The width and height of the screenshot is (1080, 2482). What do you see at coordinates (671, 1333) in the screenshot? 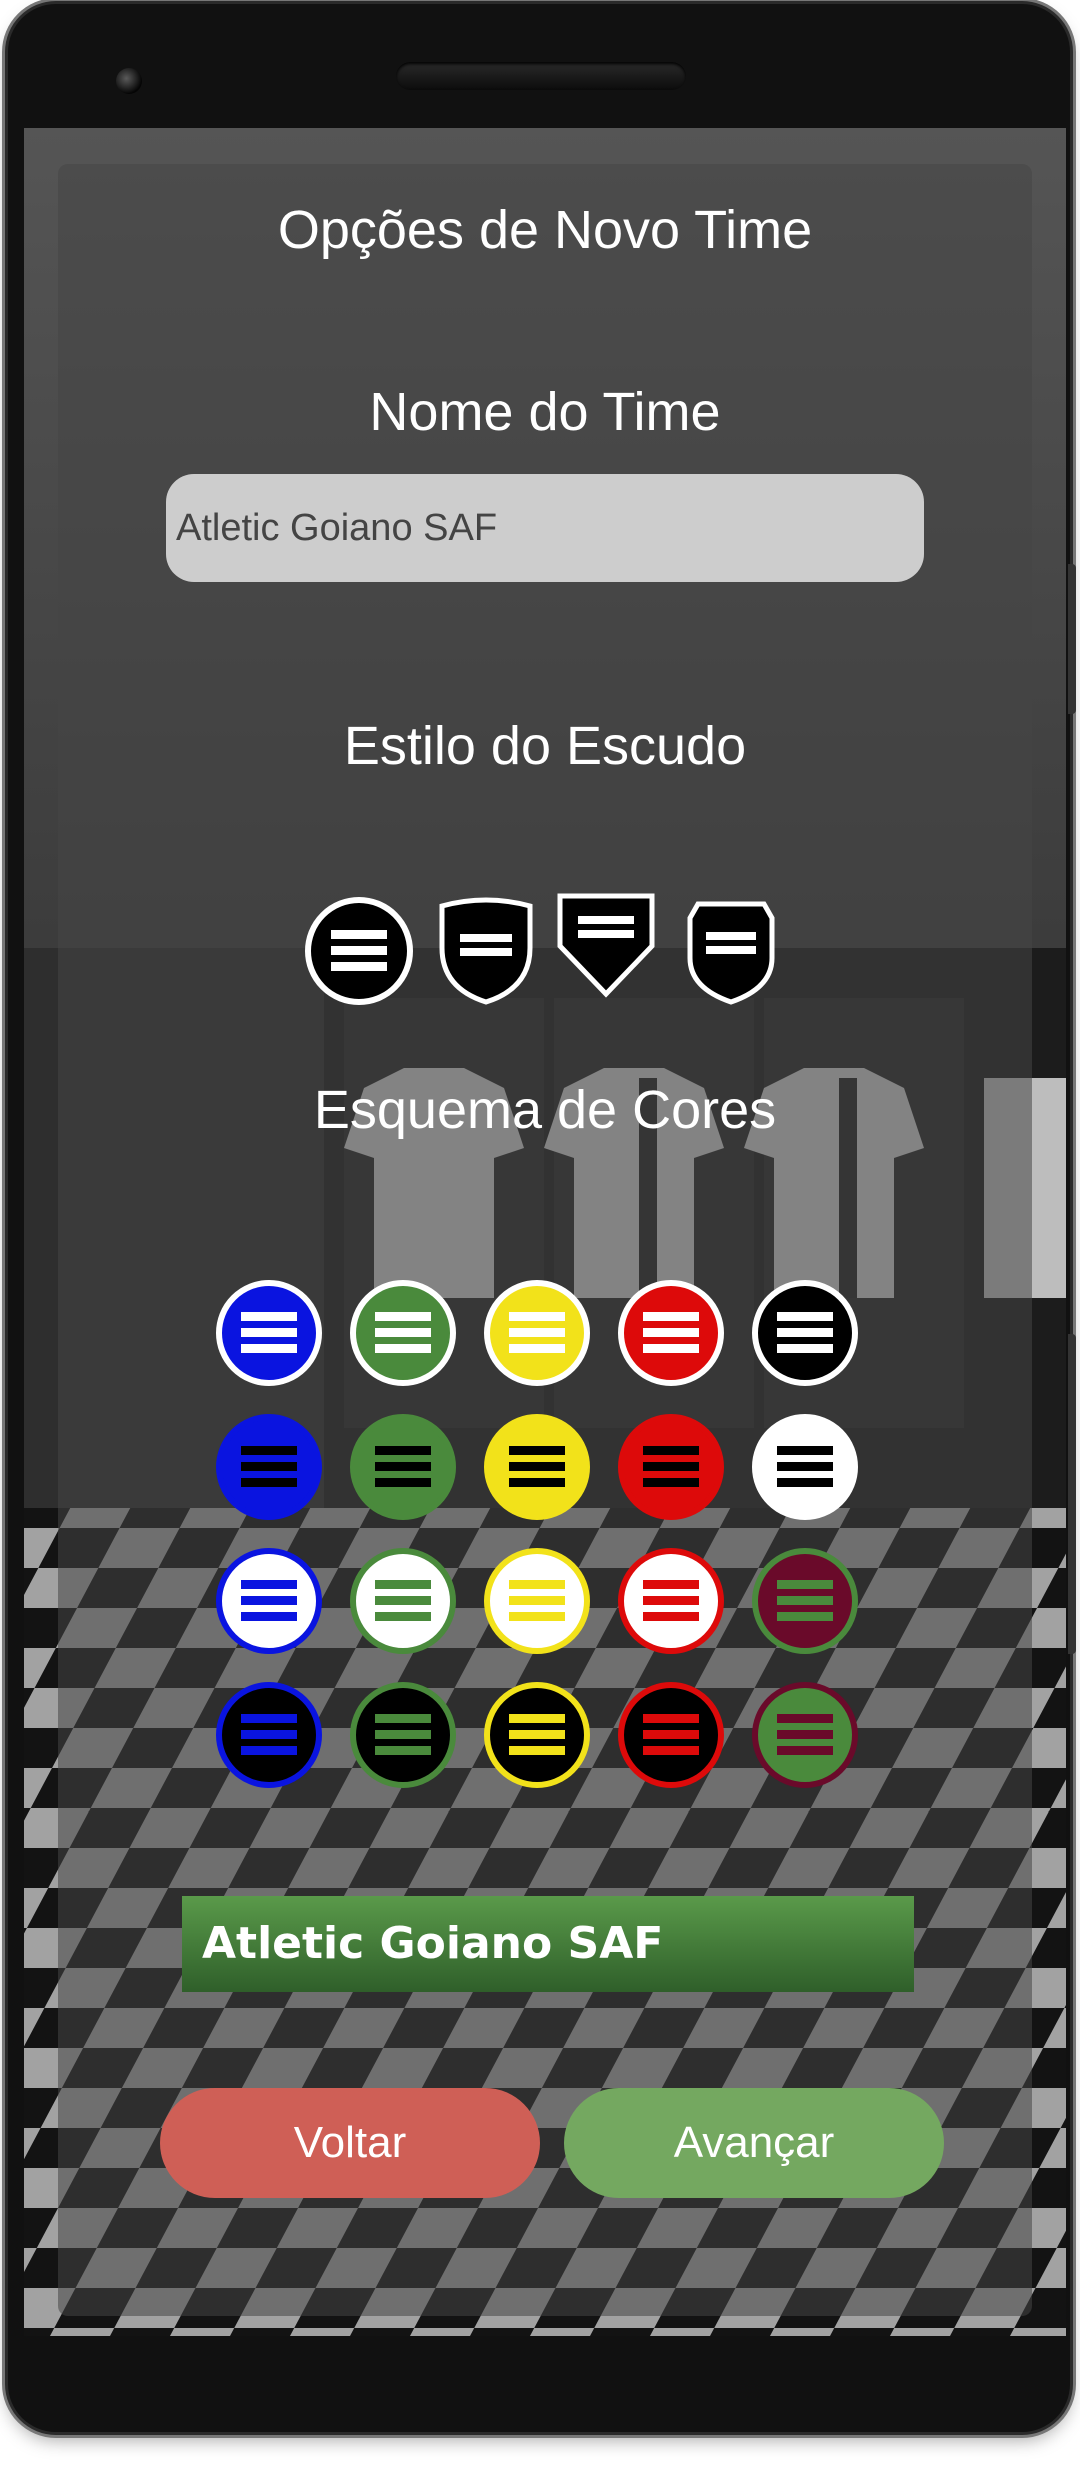
I see `color-swatch-red-white` at bounding box center [671, 1333].